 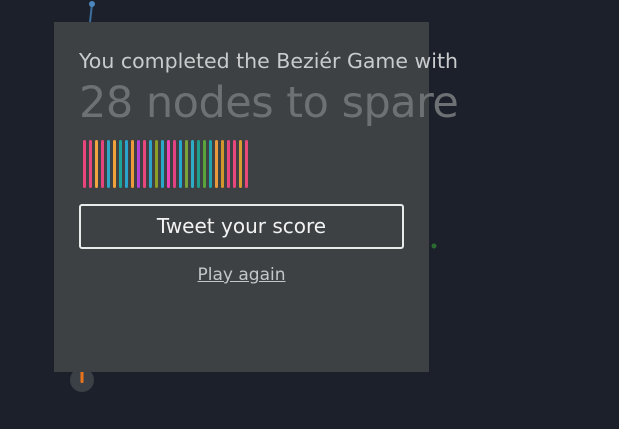 What do you see at coordinates (269, 103) in the screenshot?
I see `score-text: 28 nodes to spare` at bounding box center [269, 103].